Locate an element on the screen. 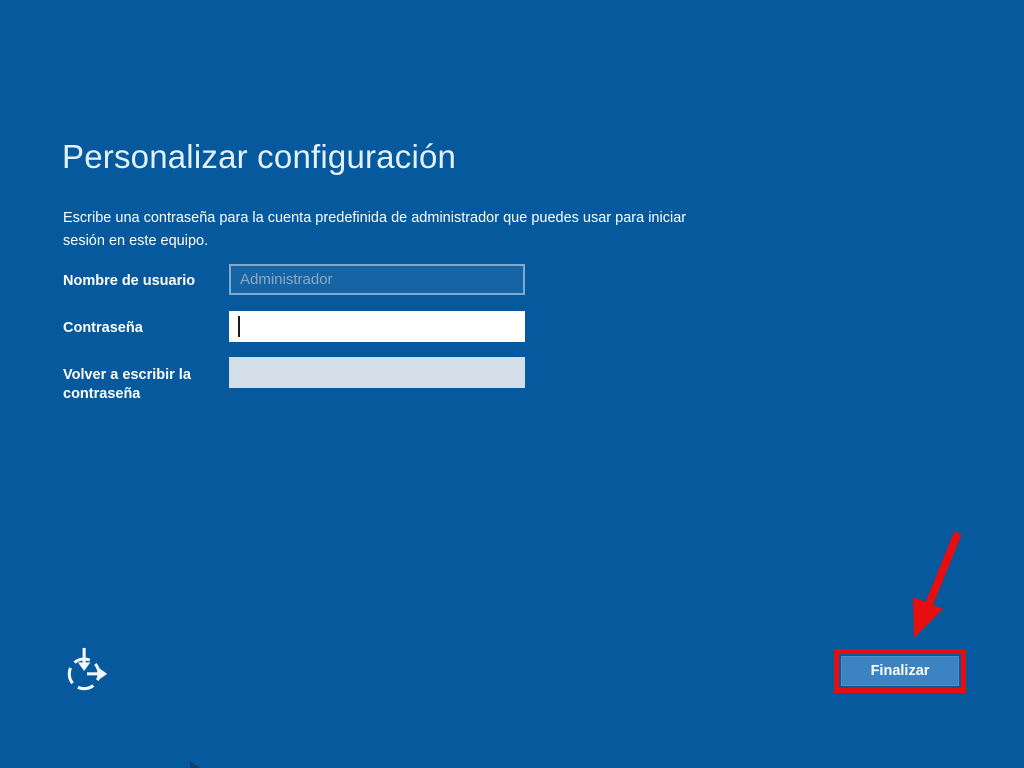 The height and width of the screenshot is (768, 1024). username-label: Nombre de usuario is located at coordinates (129, 281).